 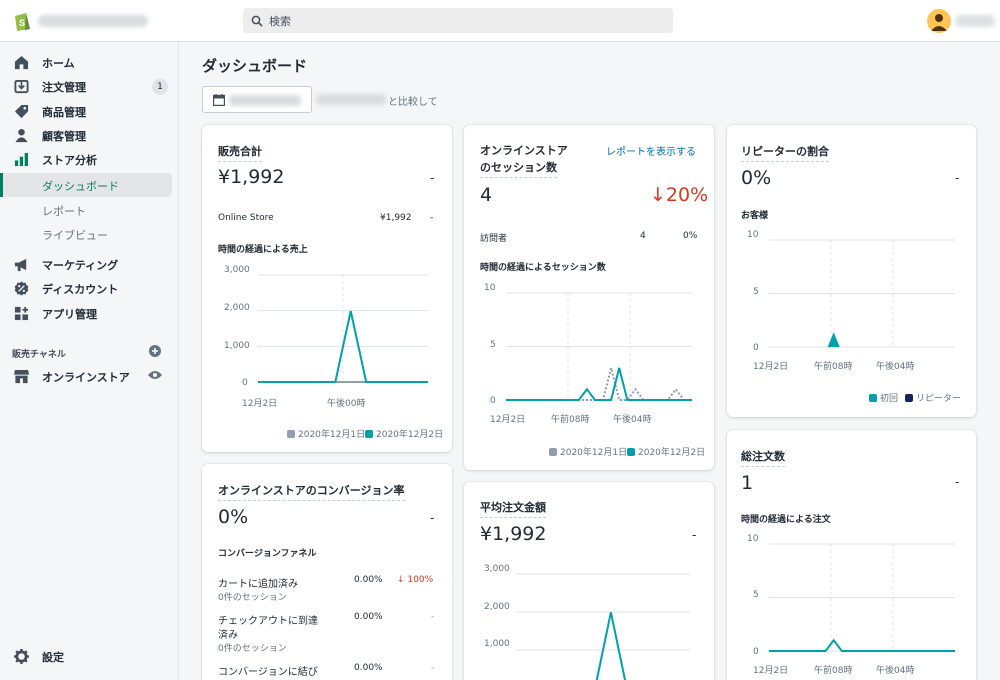 What do you see at coordinates (240, 152) in the screenshot?
I see `card-title: 販売合計` at bounding box center [240, 152].